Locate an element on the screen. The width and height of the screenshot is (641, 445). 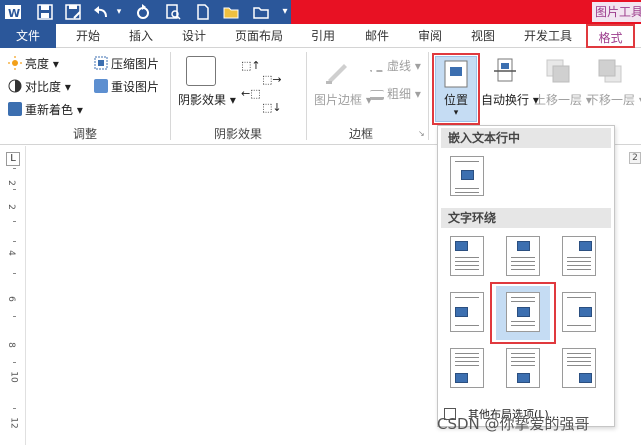
folder-icon is located at coordinates (261, 12).